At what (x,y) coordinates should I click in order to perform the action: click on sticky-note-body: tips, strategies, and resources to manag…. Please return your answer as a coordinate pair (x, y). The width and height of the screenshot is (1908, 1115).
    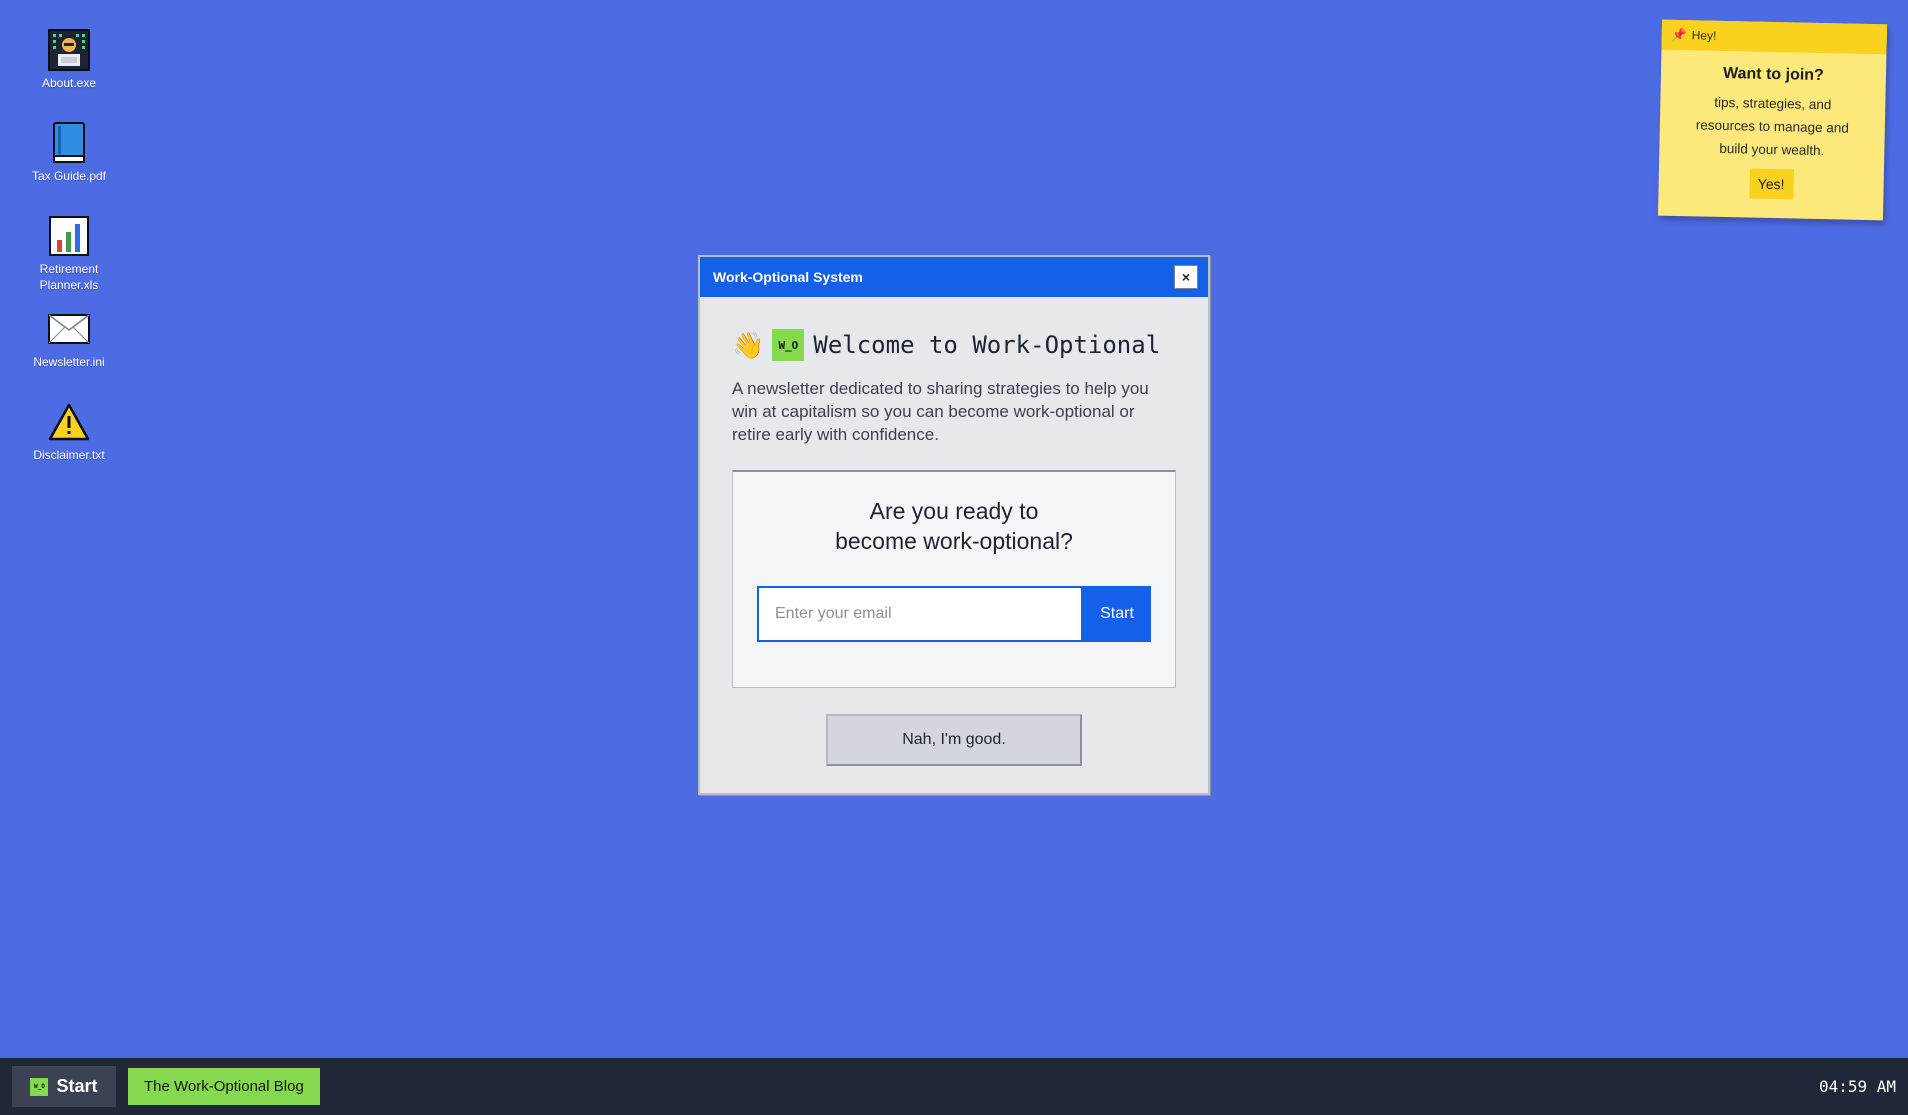
    Looking at the image, I should click on (1772, 126).